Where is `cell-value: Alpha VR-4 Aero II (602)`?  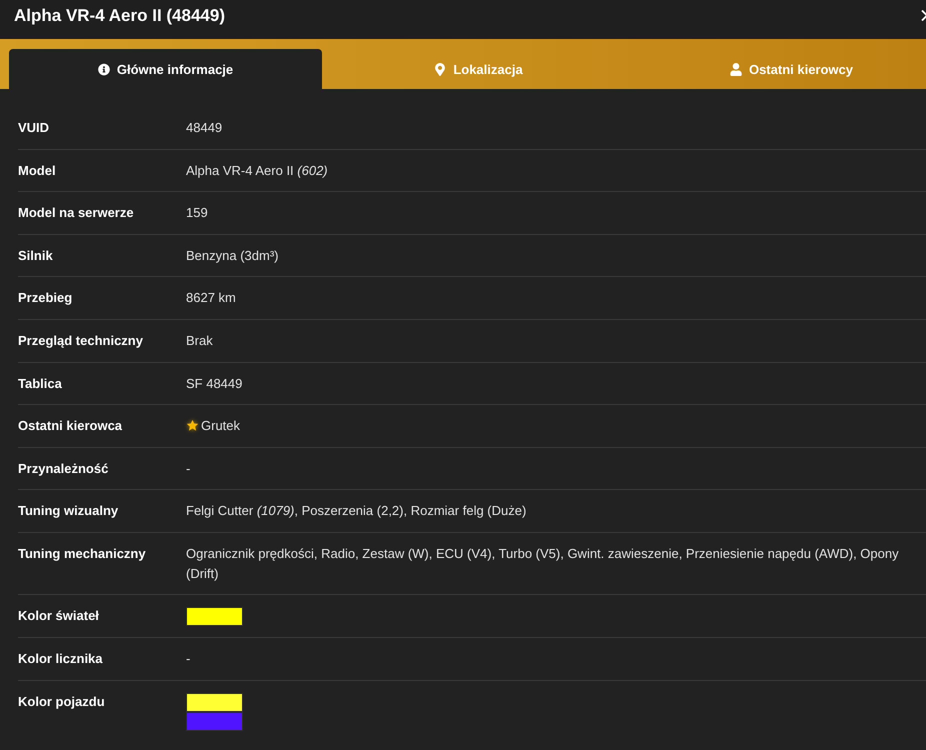
cell-value: Alpha VR-4 Aero II (602) is located at coordinates (257, 171).